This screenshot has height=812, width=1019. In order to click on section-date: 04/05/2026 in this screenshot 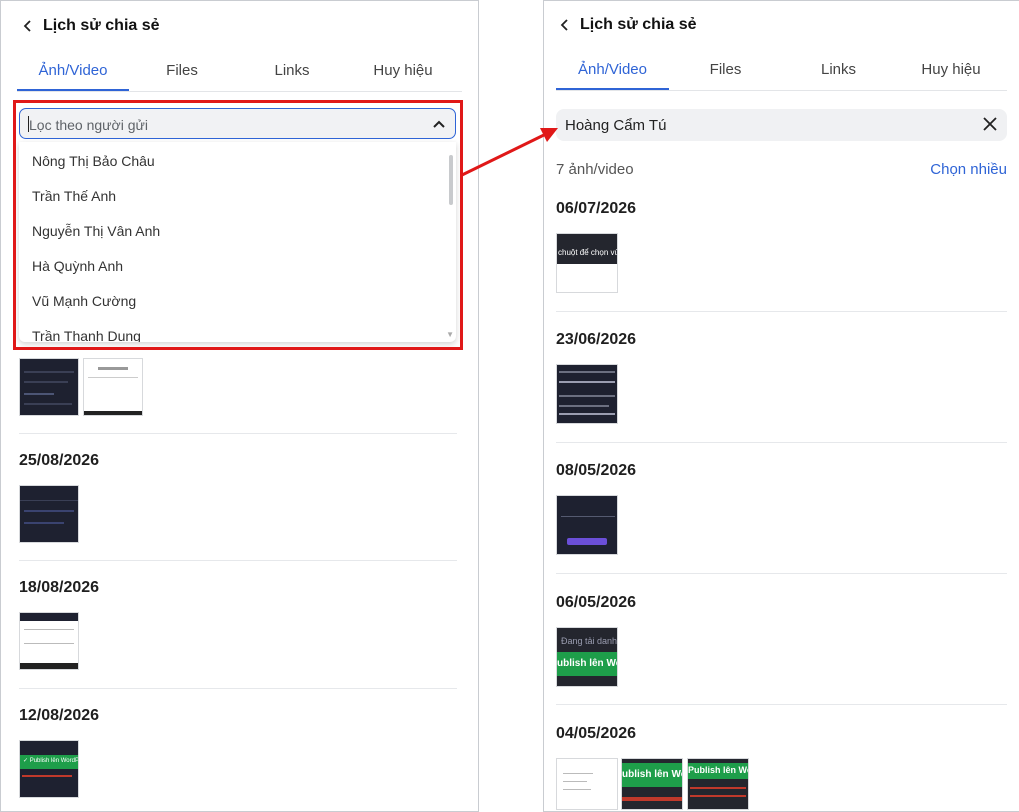, I will do `click(596, 733)`.